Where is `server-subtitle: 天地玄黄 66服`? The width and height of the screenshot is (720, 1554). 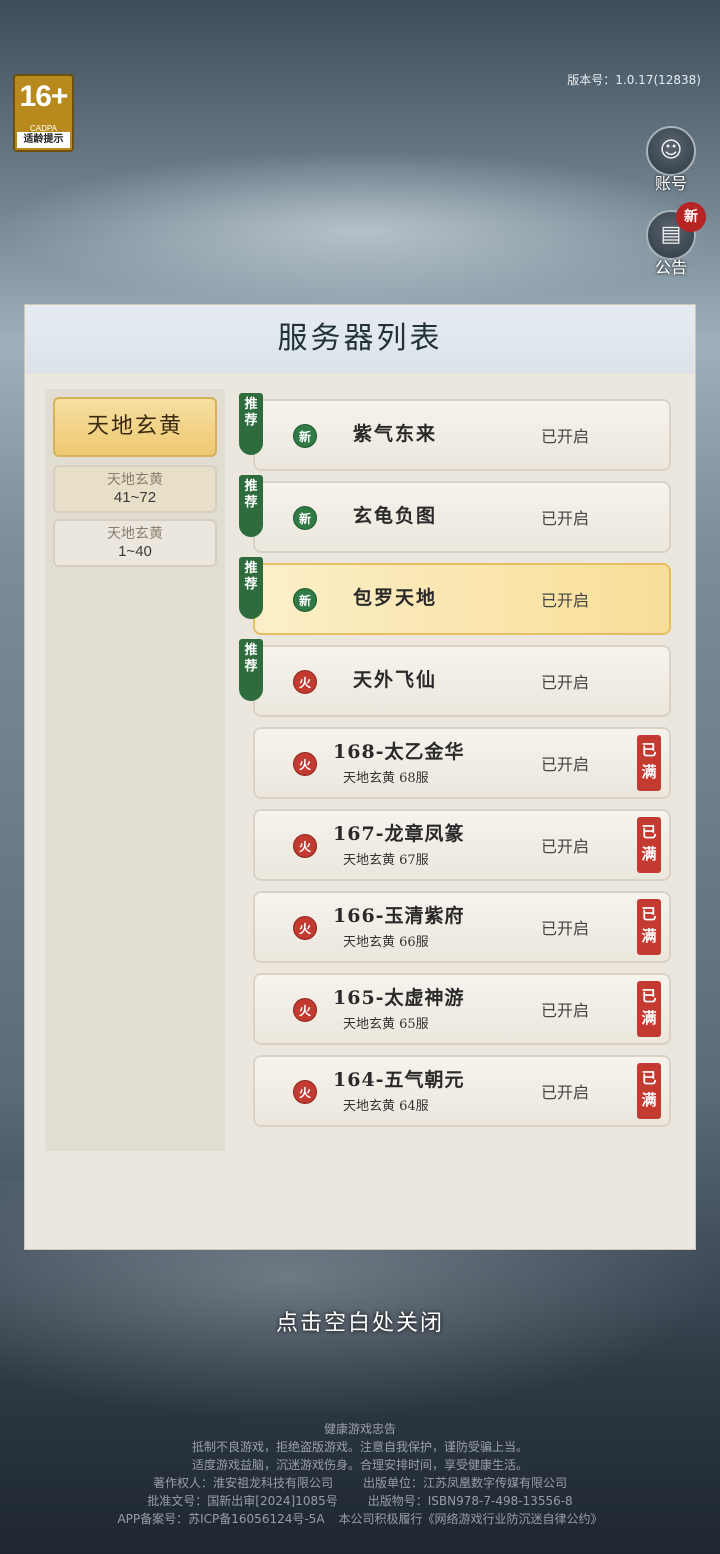
server-subtitle: 天地玄黄 66服 is located at coordinates (386, 942).